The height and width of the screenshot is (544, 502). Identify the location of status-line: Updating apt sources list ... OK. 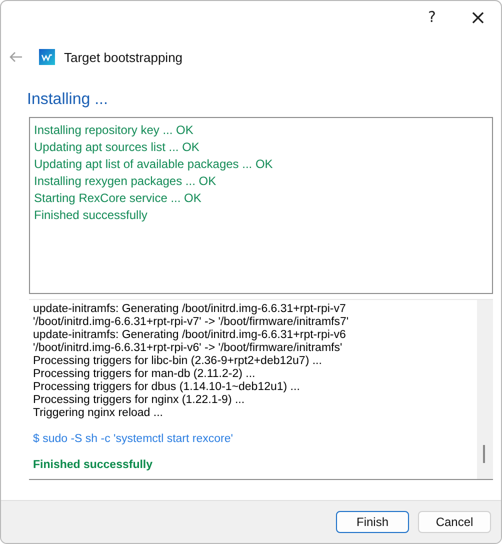
(117, 147).